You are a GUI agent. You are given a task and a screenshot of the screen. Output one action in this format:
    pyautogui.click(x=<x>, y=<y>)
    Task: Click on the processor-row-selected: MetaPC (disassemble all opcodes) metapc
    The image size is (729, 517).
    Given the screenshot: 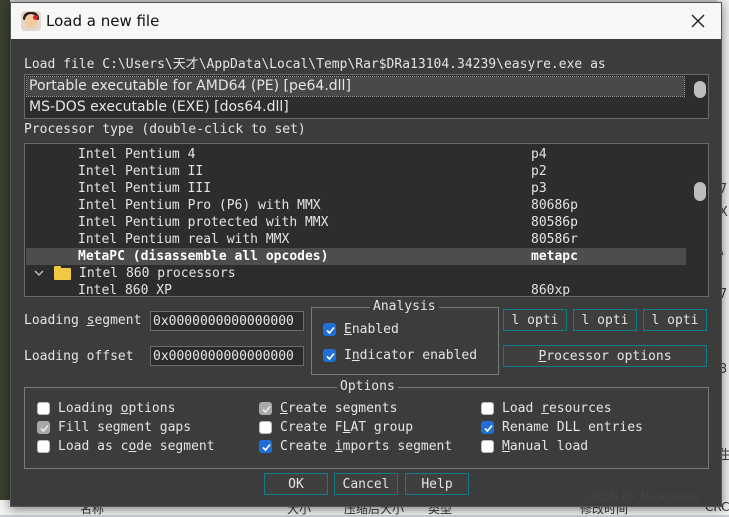 What is the action you would take?
    pyautogui.click(x=356, y=256)
    